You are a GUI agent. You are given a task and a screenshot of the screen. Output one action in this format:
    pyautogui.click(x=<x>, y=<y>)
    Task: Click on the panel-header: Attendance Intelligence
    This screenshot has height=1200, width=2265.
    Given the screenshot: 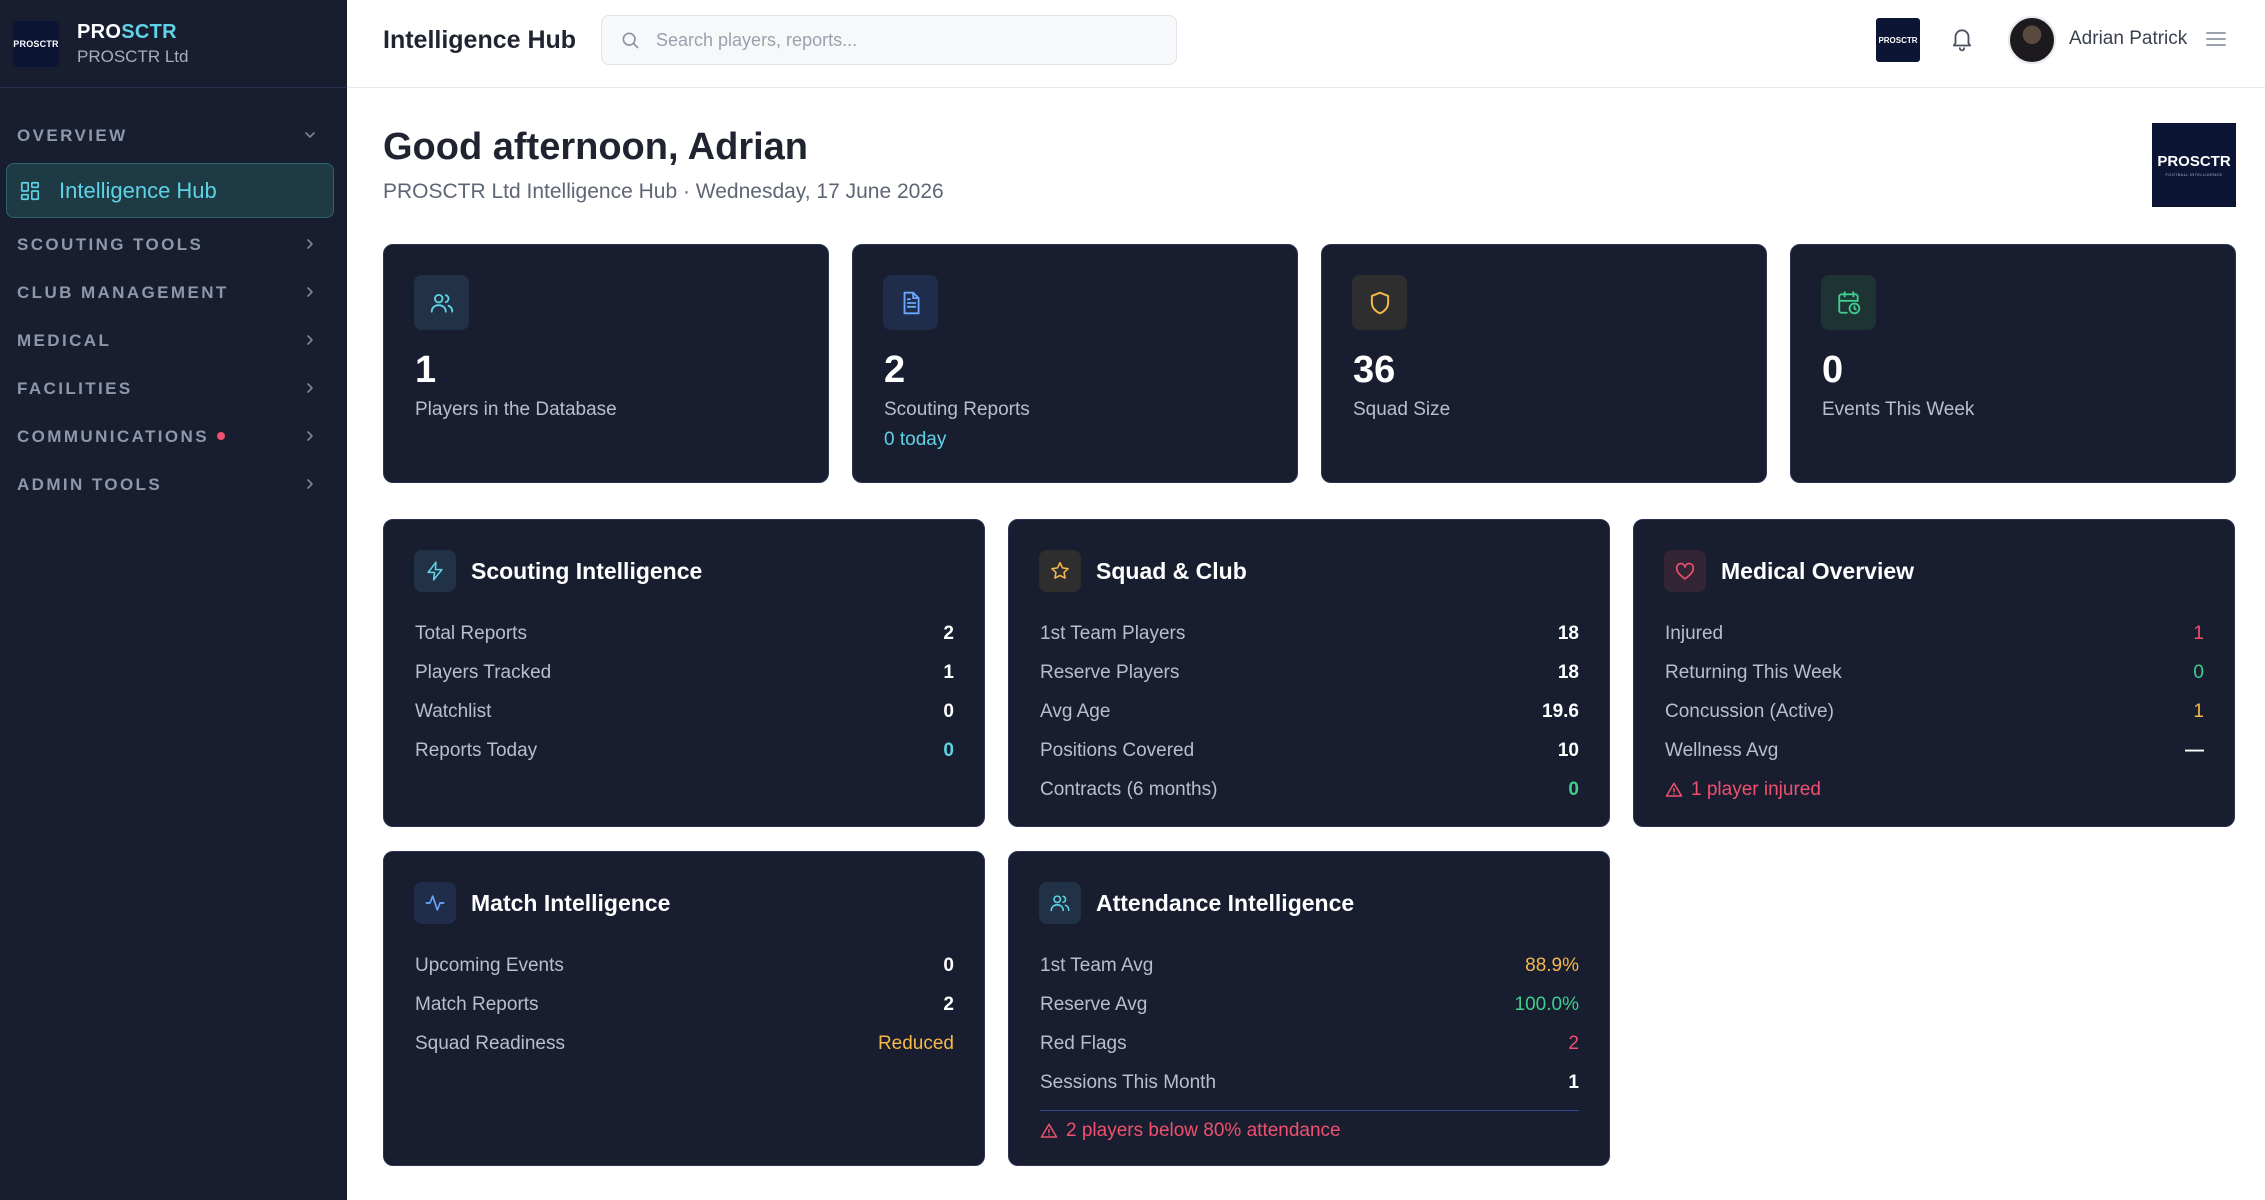 What is the action you would take?
    pyautogui.click(x=1196, y=903)
    